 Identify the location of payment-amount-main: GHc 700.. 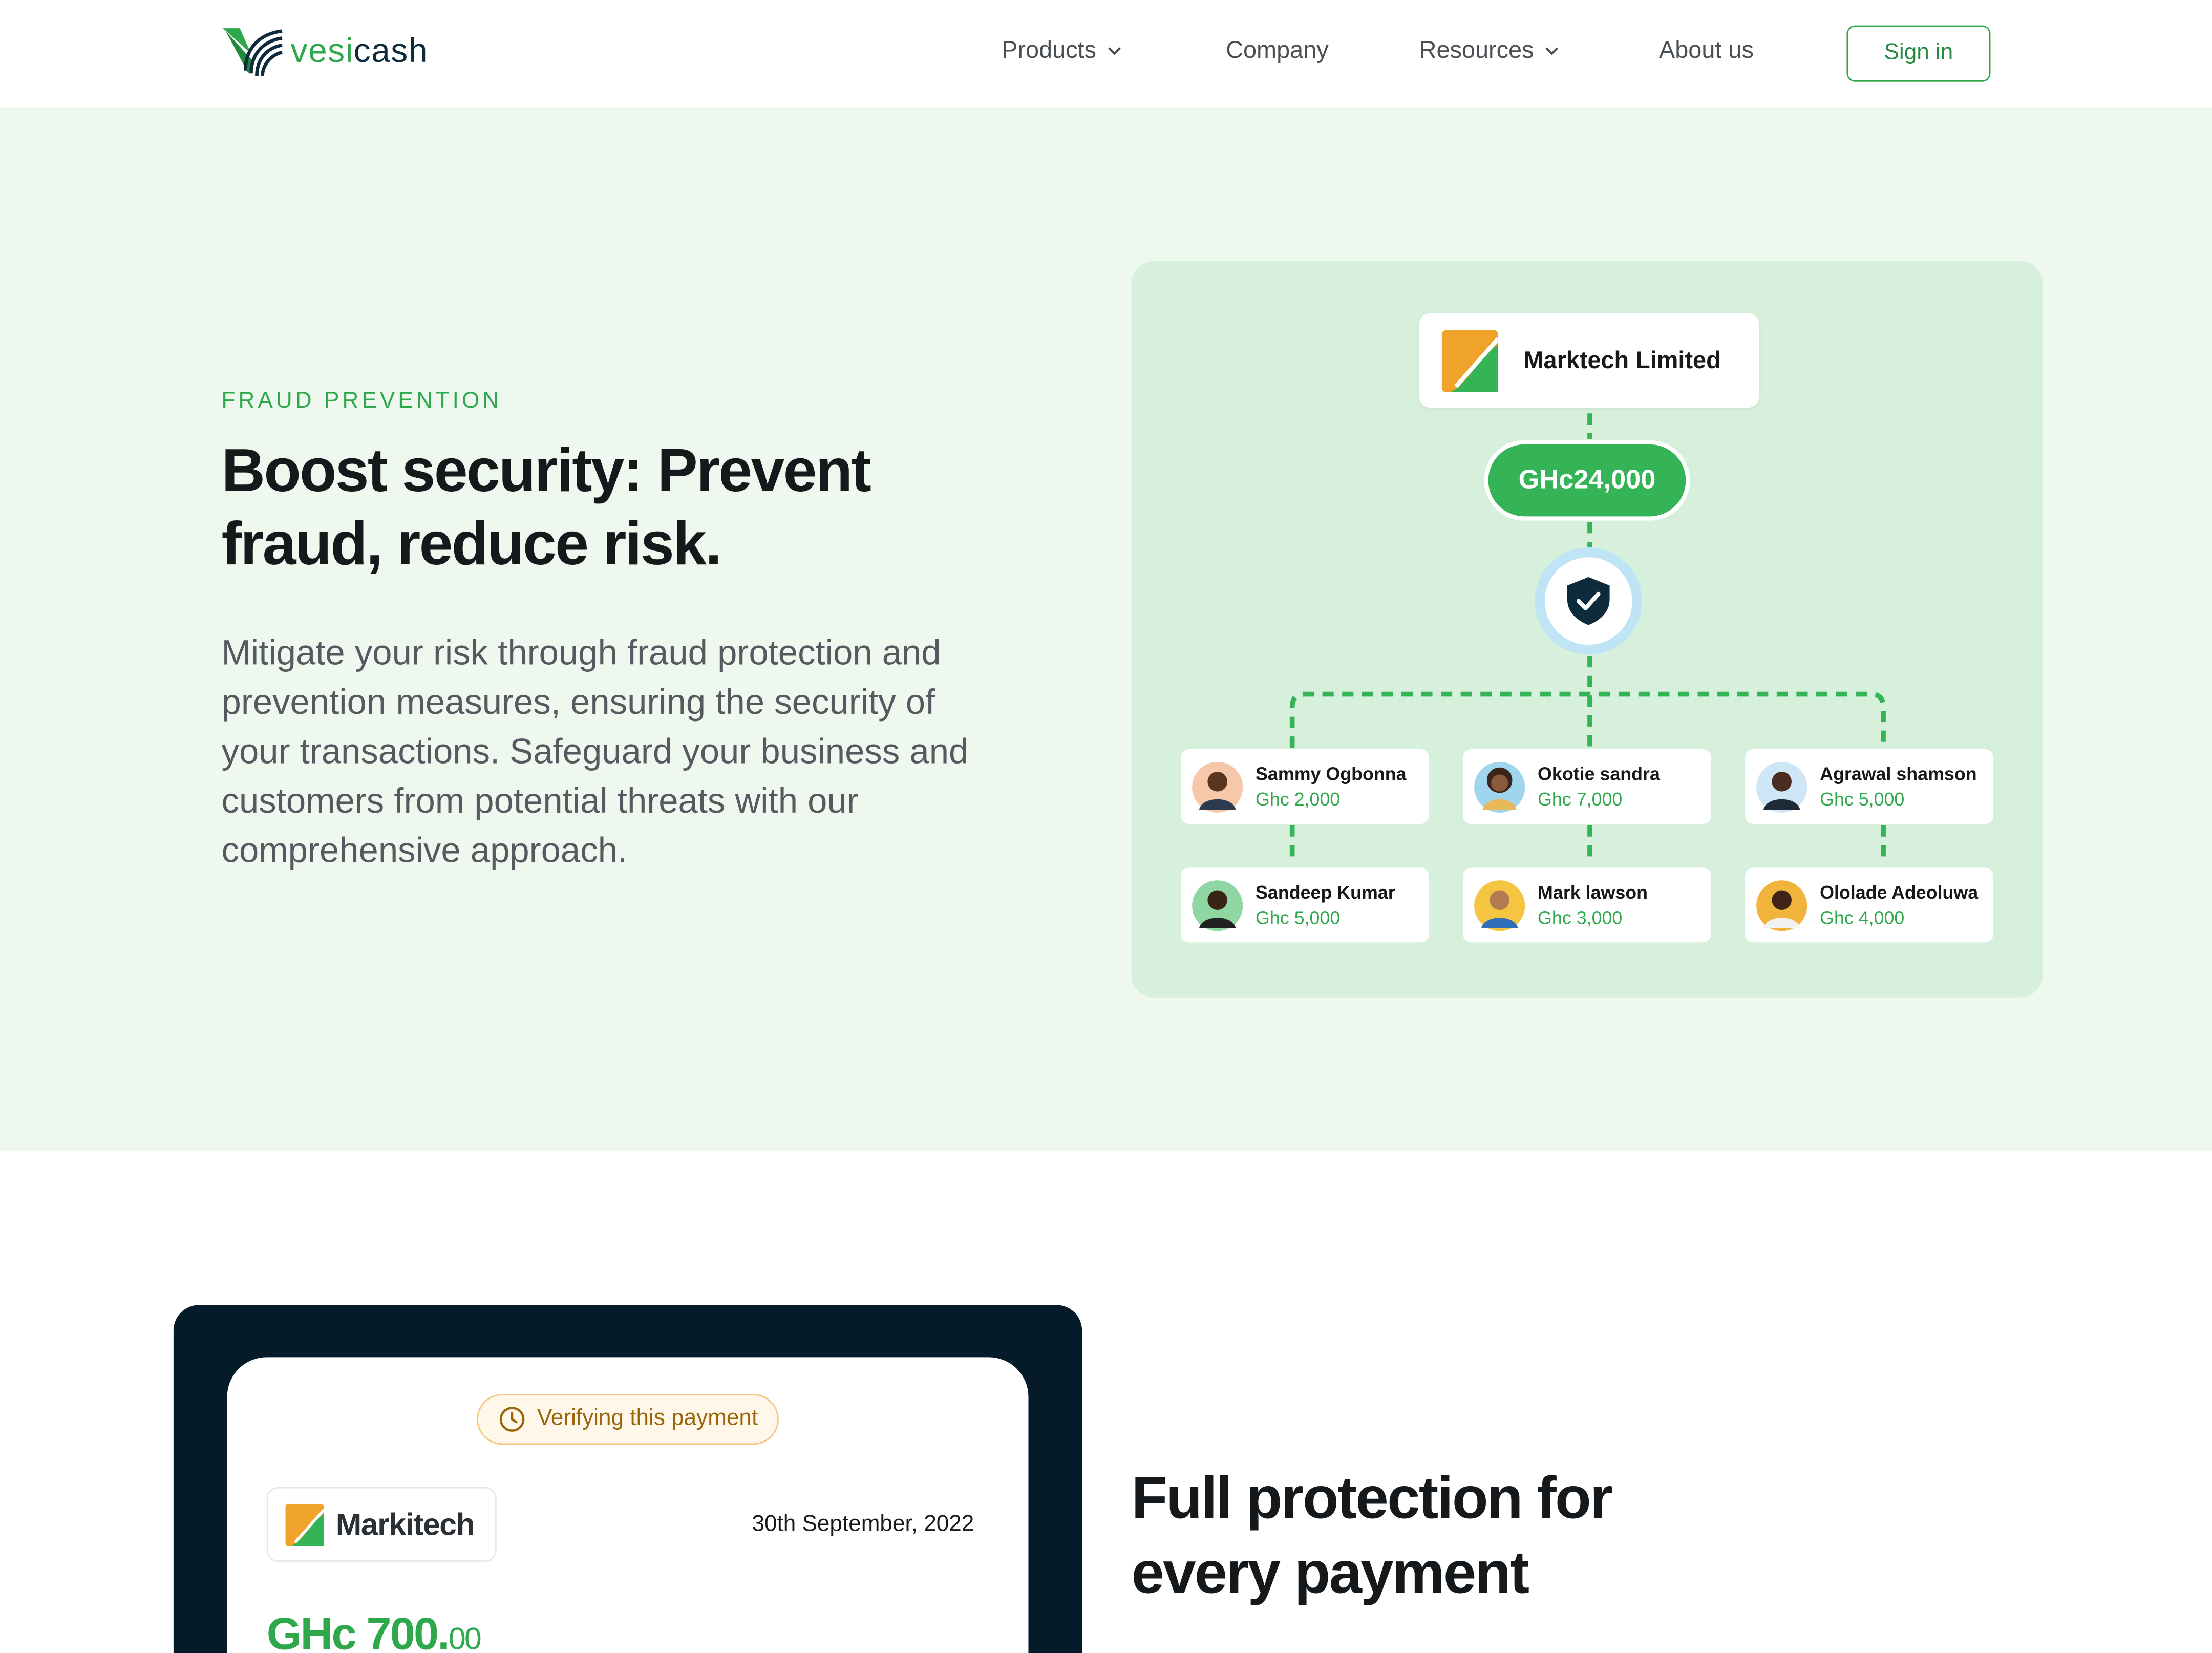
(358, 1630).